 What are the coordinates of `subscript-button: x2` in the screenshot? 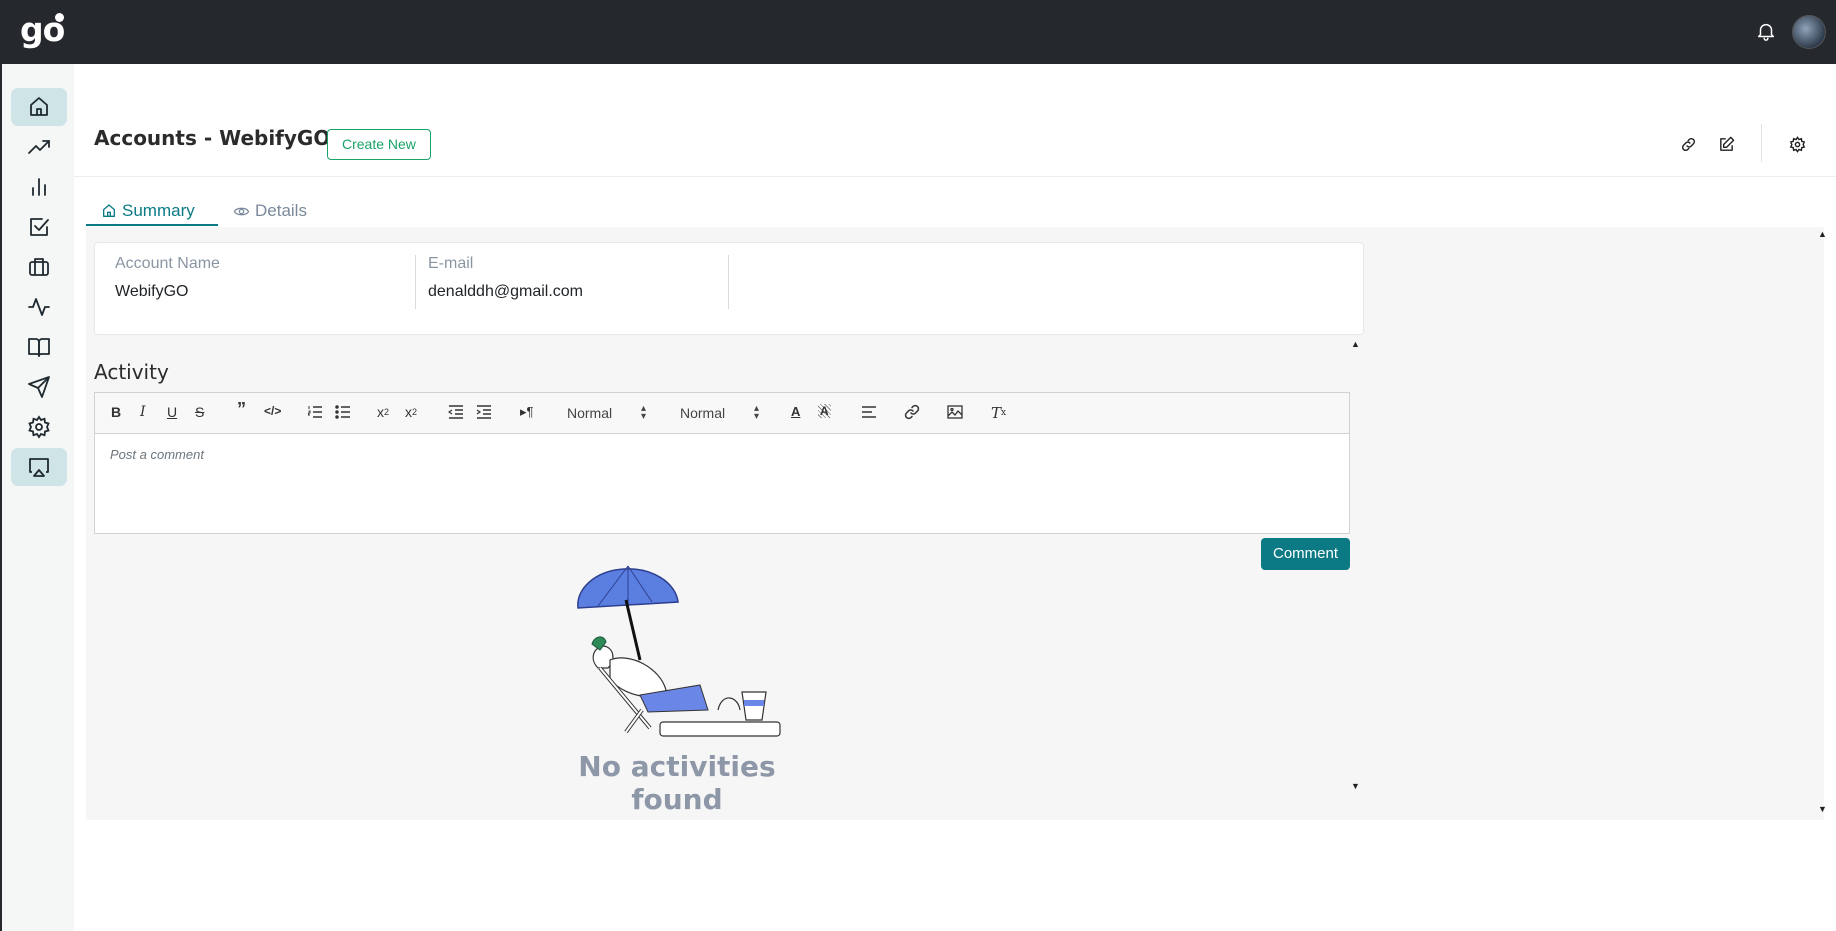 It's located at (383, 412).